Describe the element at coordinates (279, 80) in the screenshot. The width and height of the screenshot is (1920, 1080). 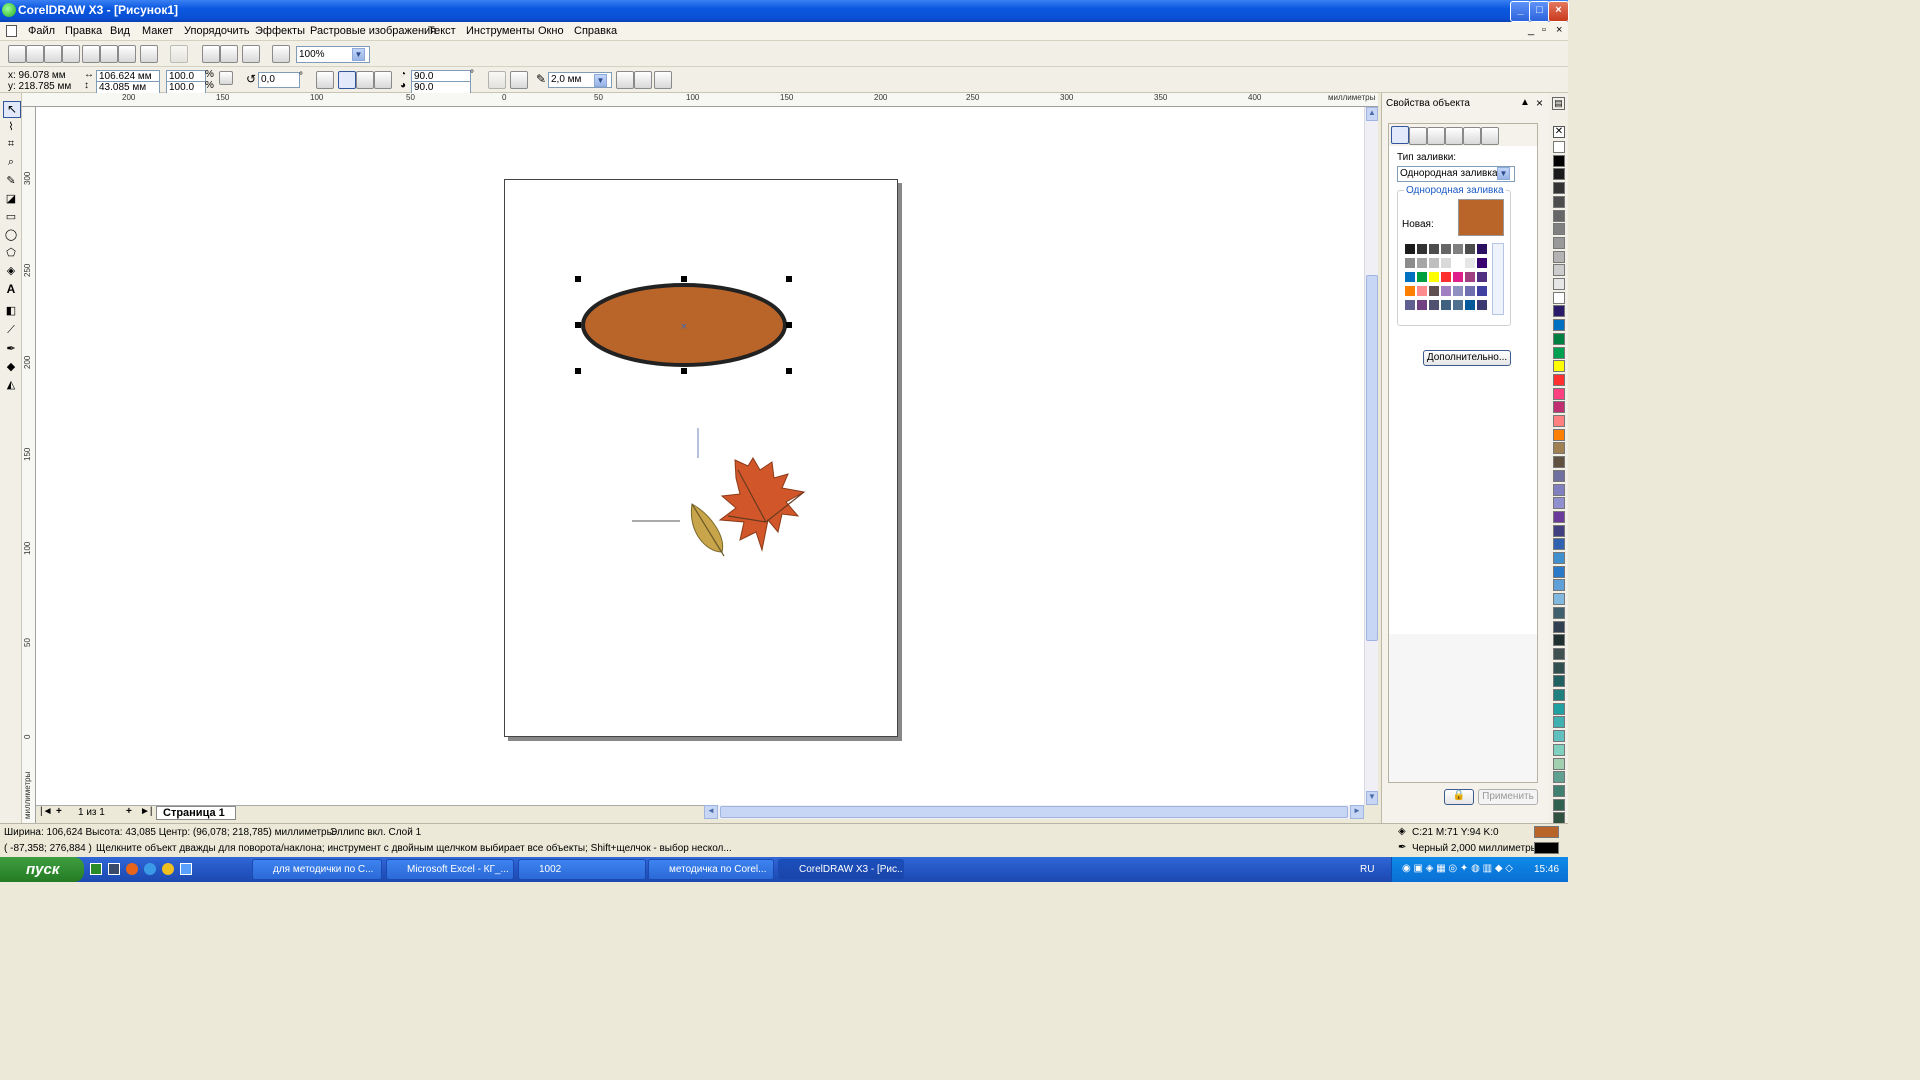
I see `rotation-field: 0,0` at that location.